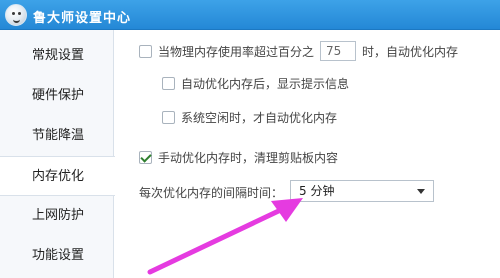  I want to click on interval-dropdown: 5 分钟, so click(362, 191).